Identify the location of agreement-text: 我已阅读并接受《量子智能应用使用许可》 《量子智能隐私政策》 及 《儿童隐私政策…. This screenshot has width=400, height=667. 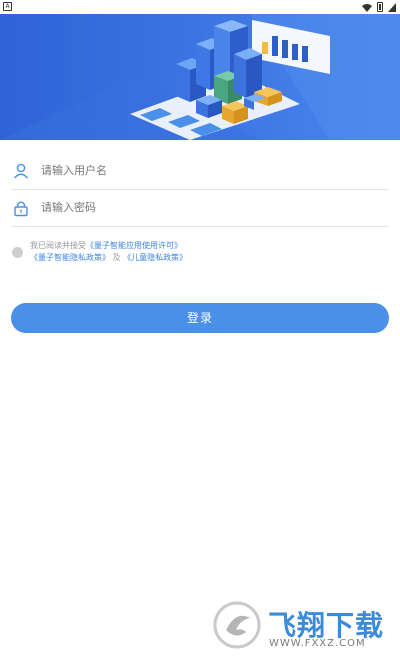
(108, 252).